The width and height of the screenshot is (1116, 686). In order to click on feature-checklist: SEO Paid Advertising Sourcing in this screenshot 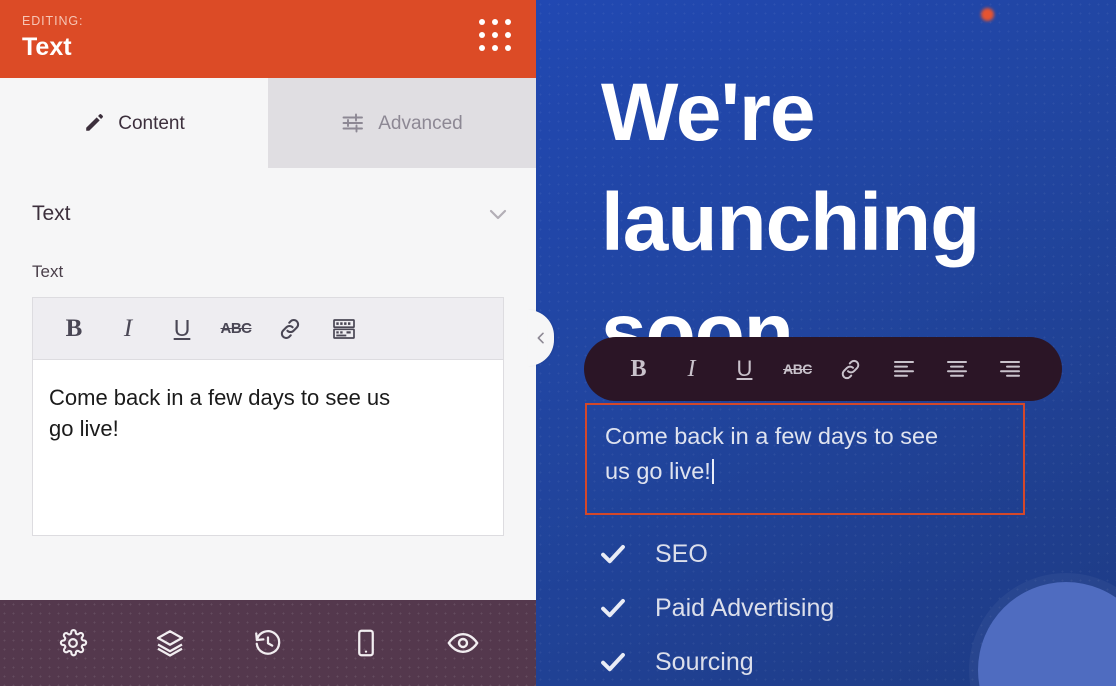, I will do `click(818, 606)`.